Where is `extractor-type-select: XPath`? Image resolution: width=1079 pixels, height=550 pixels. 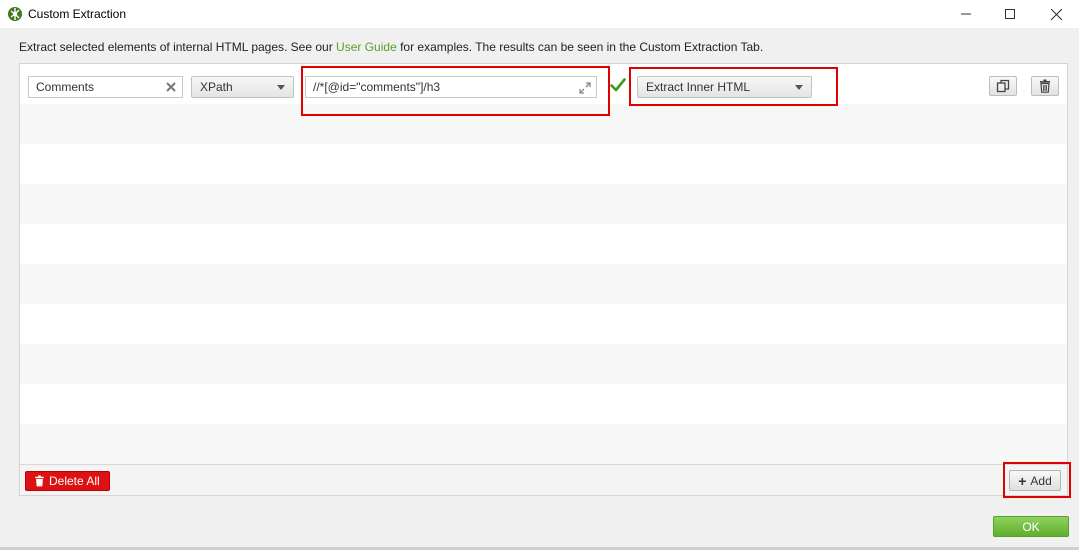
extractor-type-select: XPath is located at coordinates (242, 87).